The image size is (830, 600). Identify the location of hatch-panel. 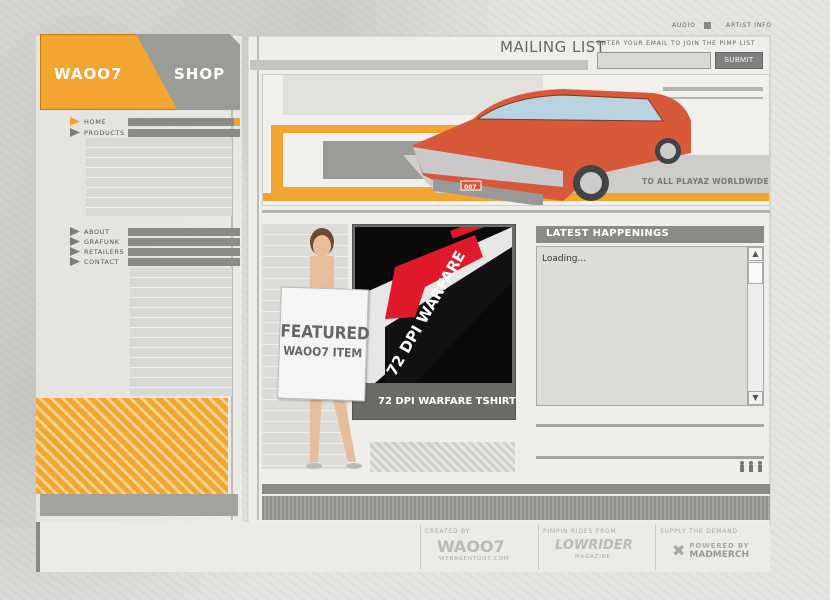
(442, 457).